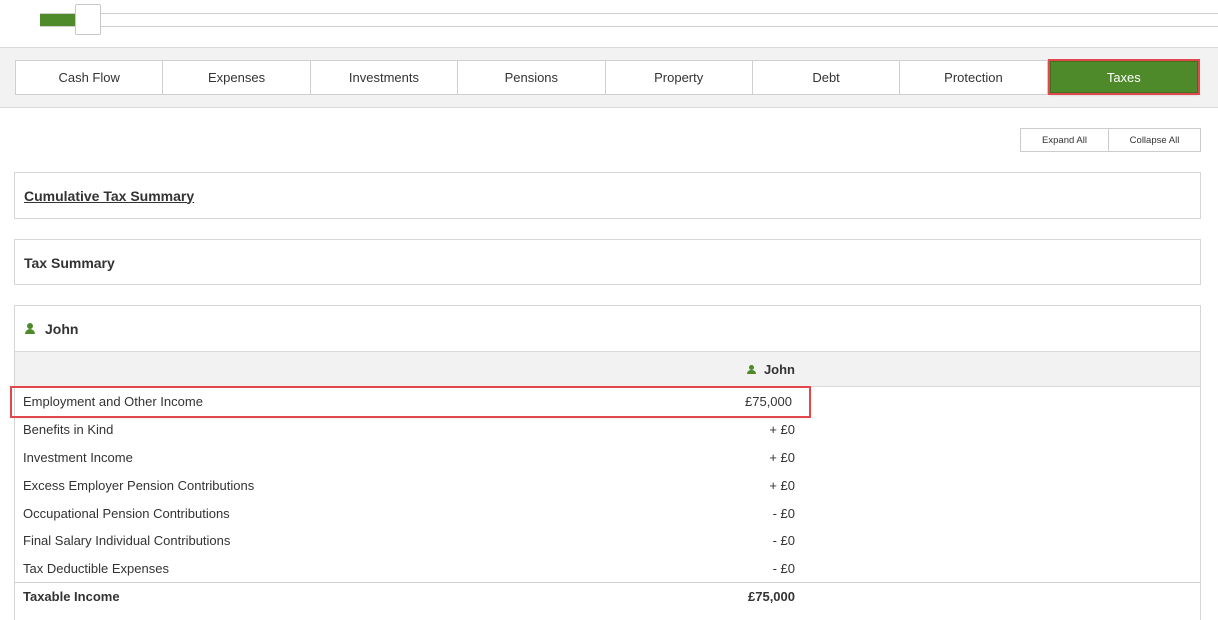 This screenshot has width=1218, height=620. I want to click on row-label: Final Salary Individual Contributions, so click(127, 540).